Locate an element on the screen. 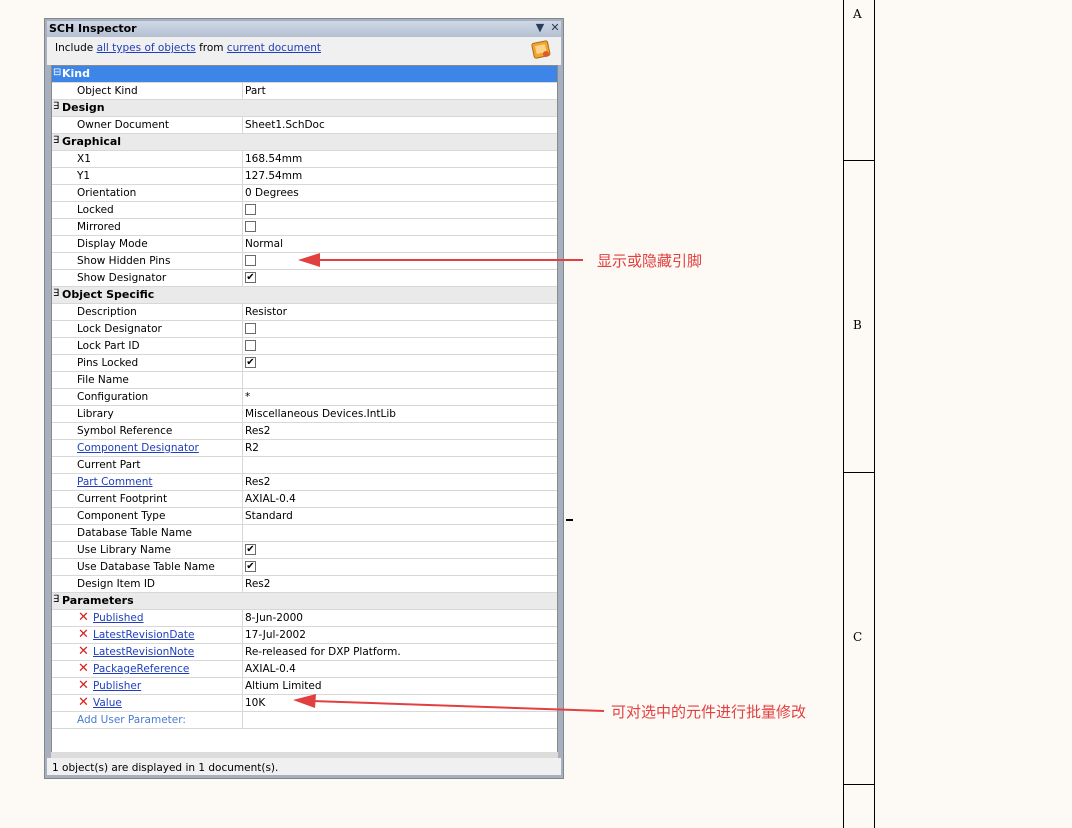 The height and width of the screenshot is (828, 1072). annotation-hidden-pins: 显示或隐藏引脚 is located at coordinates (650, 261).